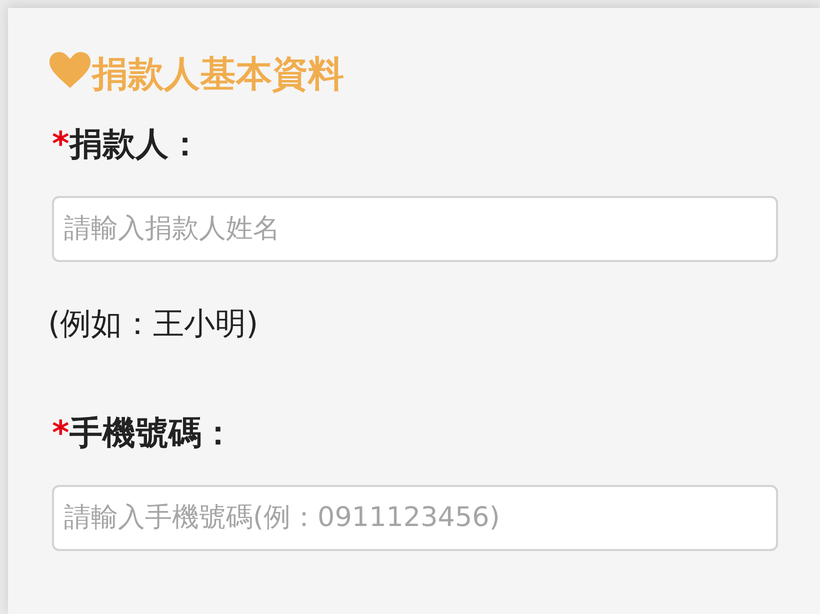 This screenshot has width=820, height=614. I want to click on heart-icon, so click(70, 70).